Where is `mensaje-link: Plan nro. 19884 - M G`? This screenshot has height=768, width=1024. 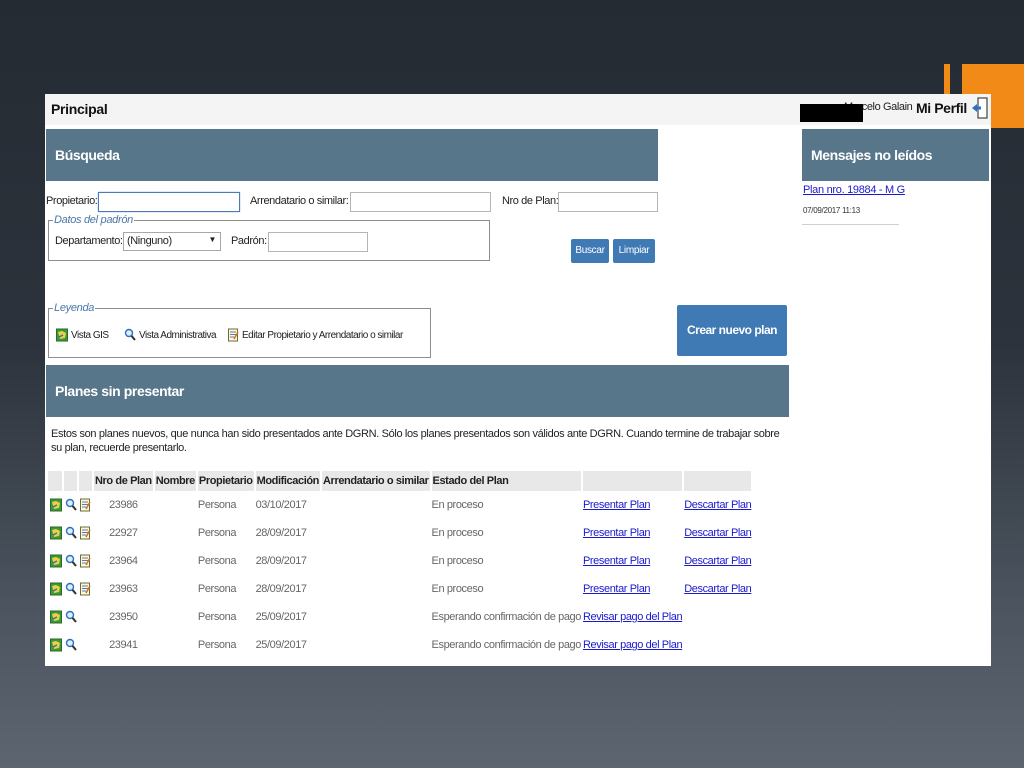 mensaje-link: Plan nro. 19884 - M G is located at coordinates (854, 190).